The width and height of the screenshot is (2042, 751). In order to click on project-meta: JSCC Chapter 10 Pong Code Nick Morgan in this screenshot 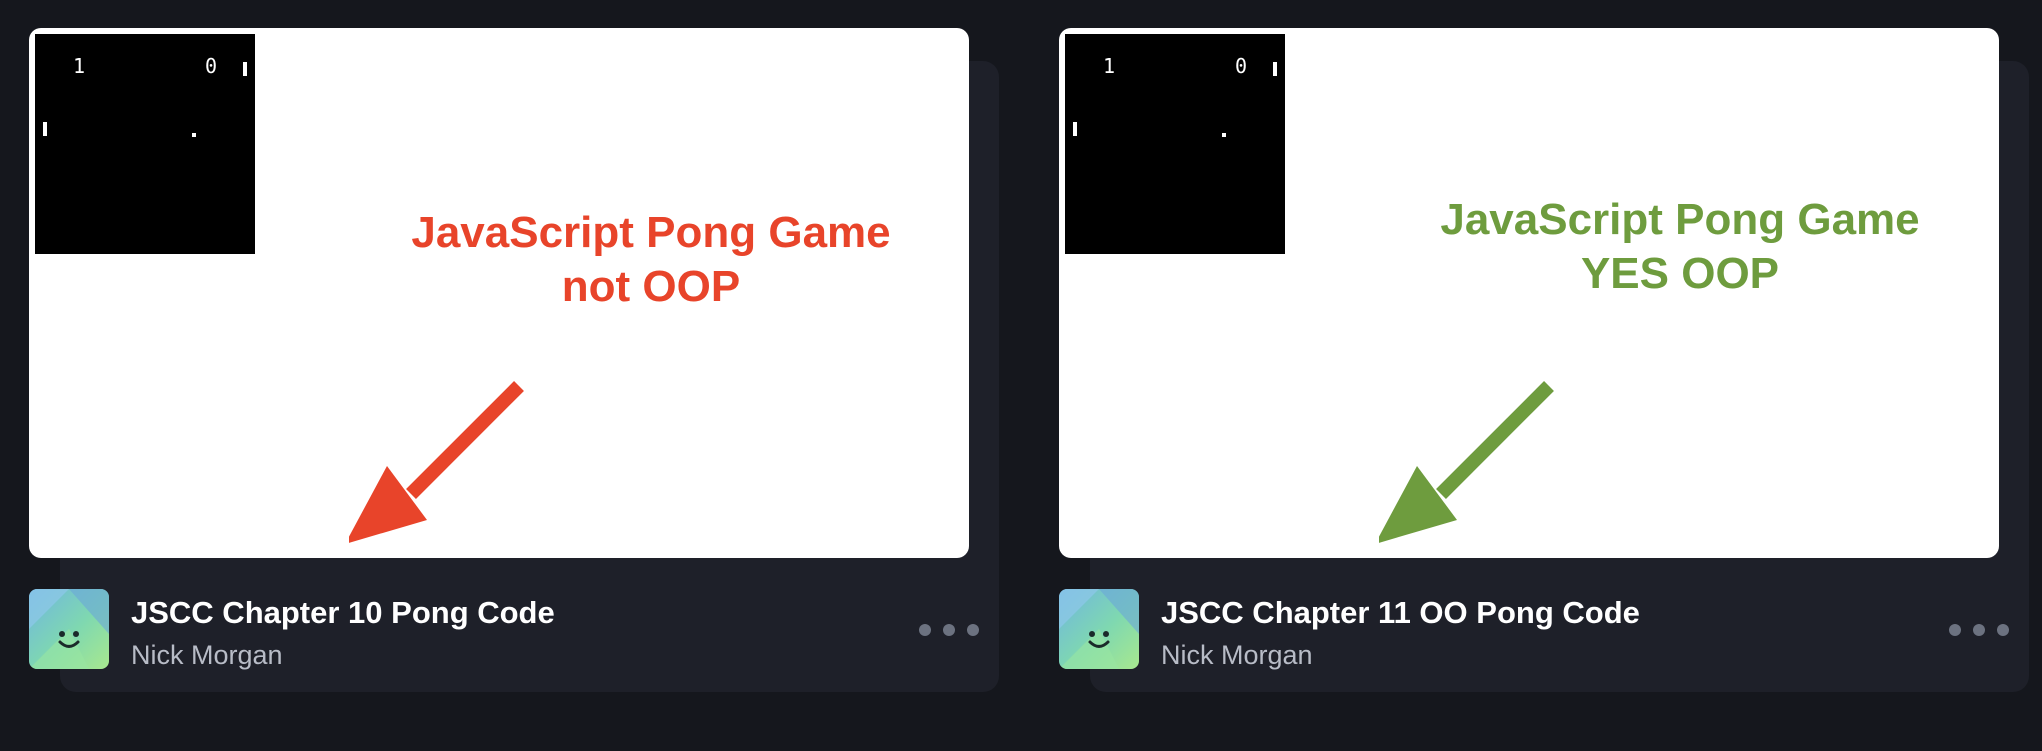, I will do `click(514, 629)`.